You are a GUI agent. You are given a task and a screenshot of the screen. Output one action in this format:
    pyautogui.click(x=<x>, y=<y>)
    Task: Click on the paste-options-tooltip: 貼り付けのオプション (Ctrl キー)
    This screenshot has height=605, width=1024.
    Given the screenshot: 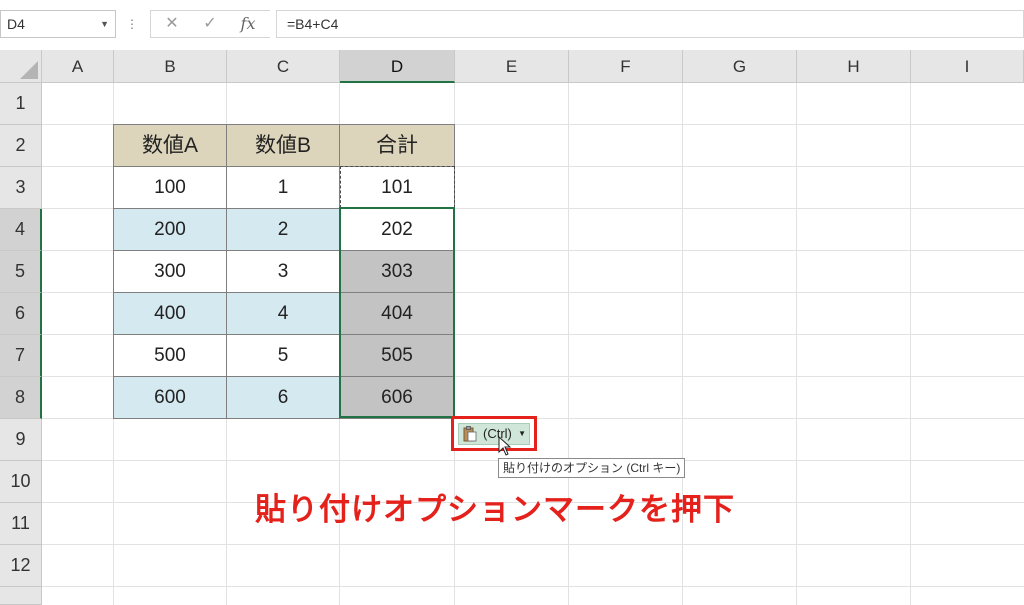 What is the action you would take?
    pyautogui.click(x=592, y=468)
    